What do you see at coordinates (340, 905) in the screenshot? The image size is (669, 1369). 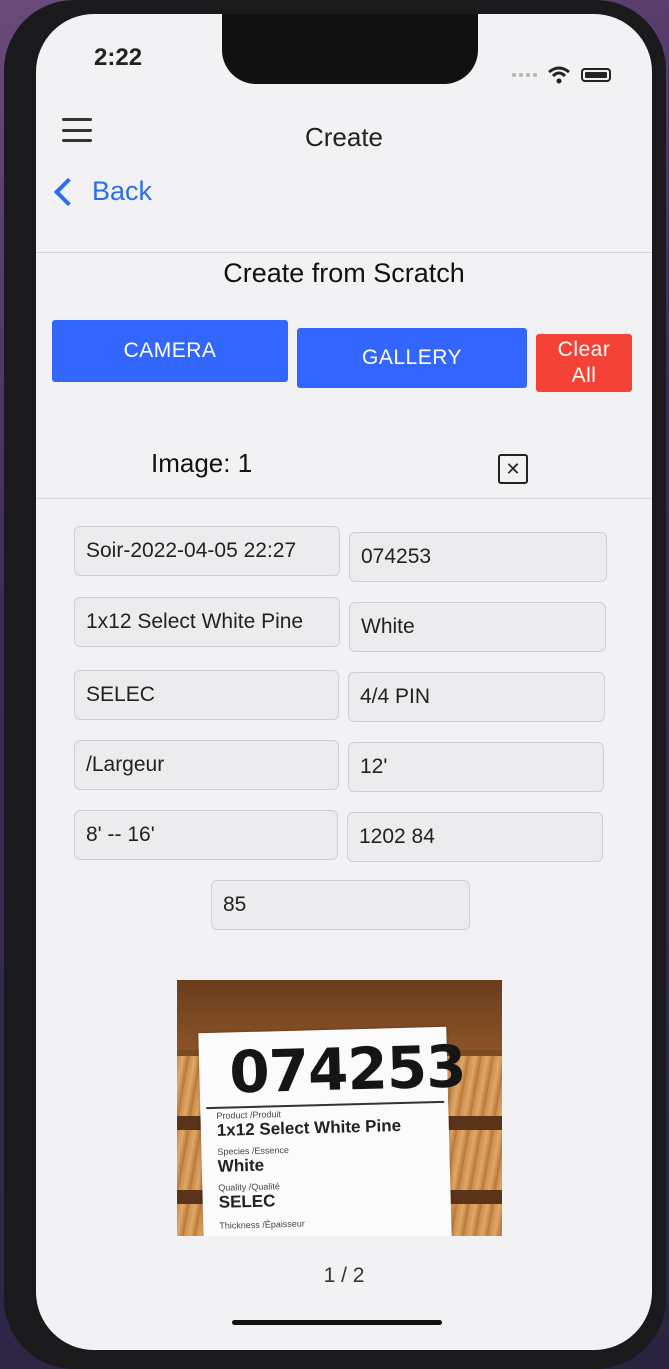 I see `count-field: 85` at bounding box center [340, 905].